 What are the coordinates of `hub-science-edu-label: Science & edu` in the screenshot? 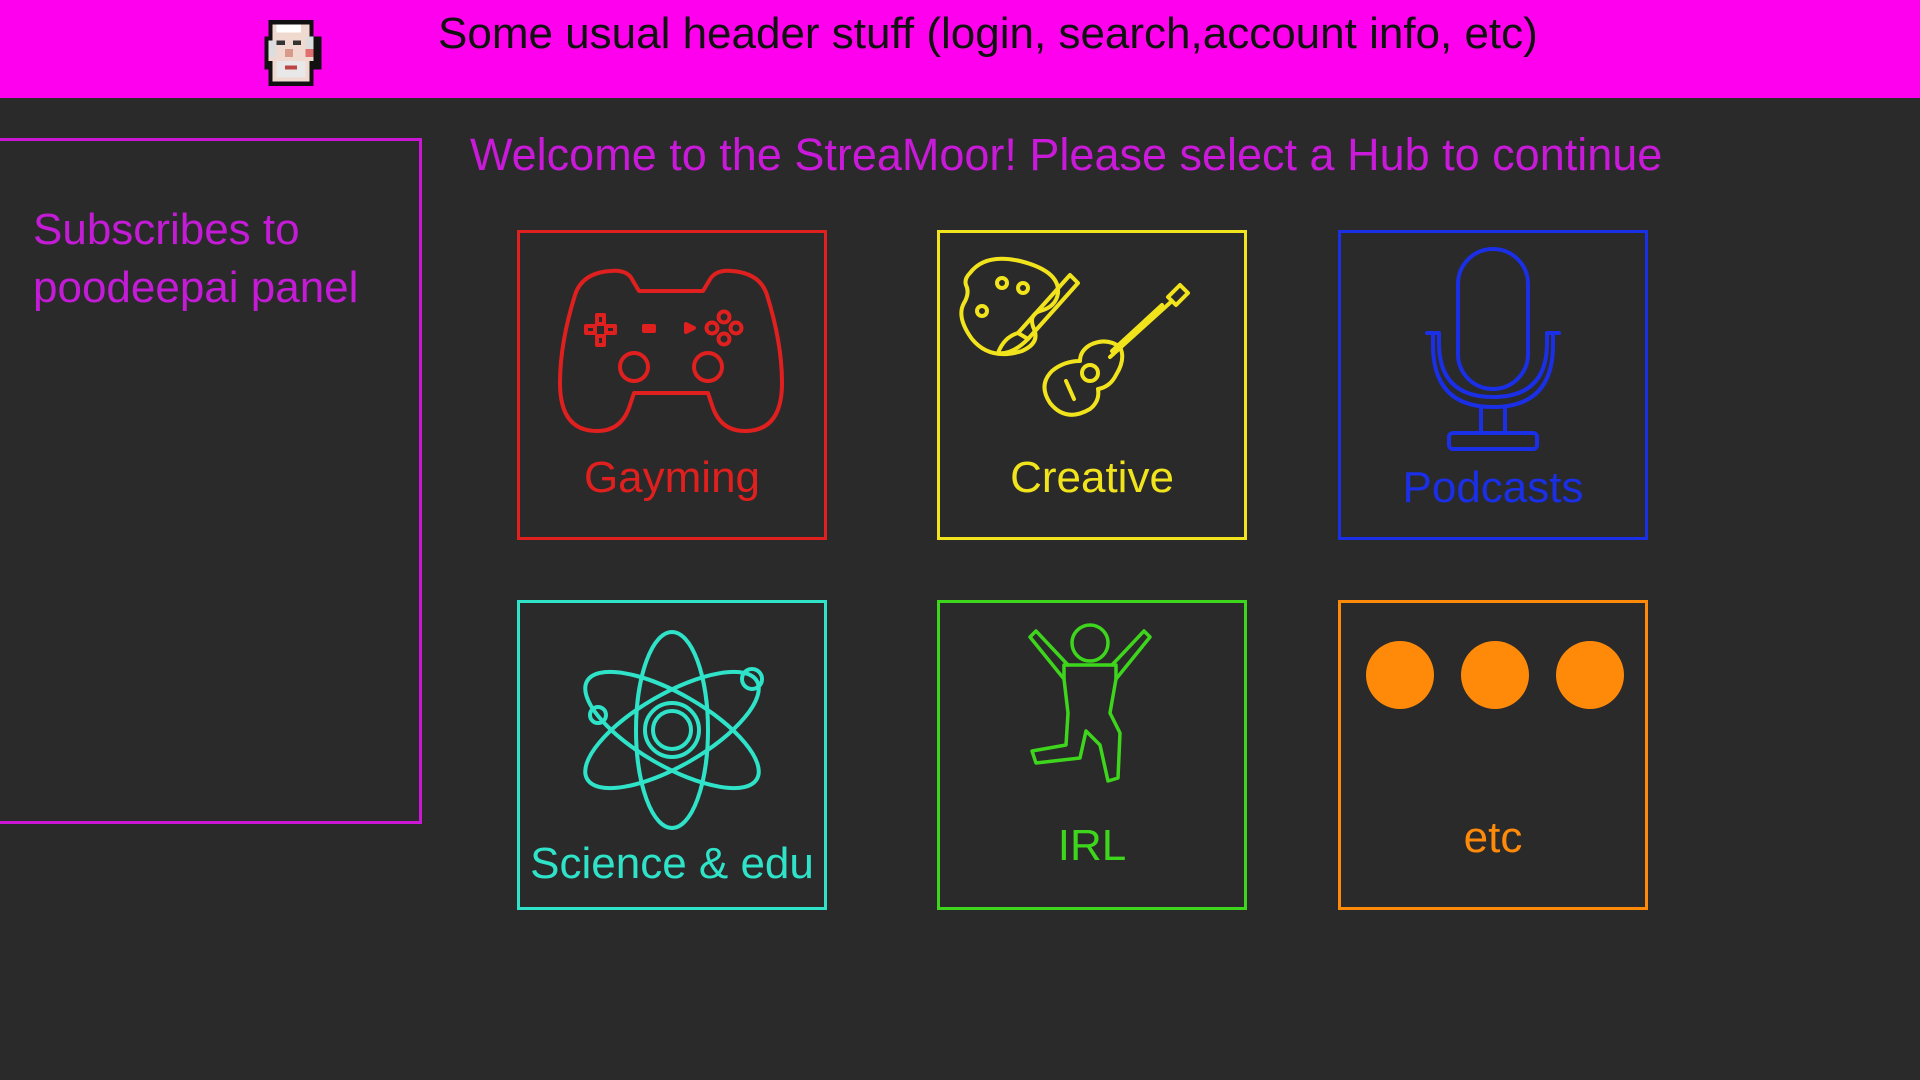 It's located at (672, 863).